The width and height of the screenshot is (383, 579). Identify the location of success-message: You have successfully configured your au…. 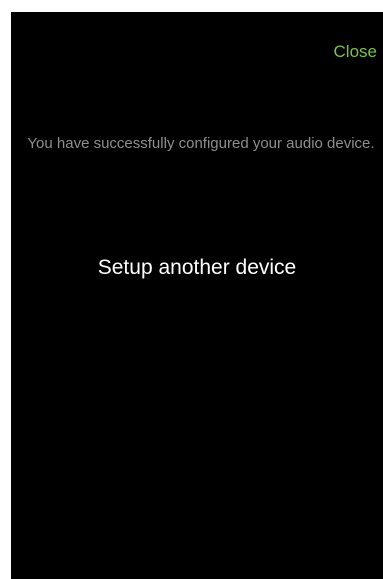
(201, 143).